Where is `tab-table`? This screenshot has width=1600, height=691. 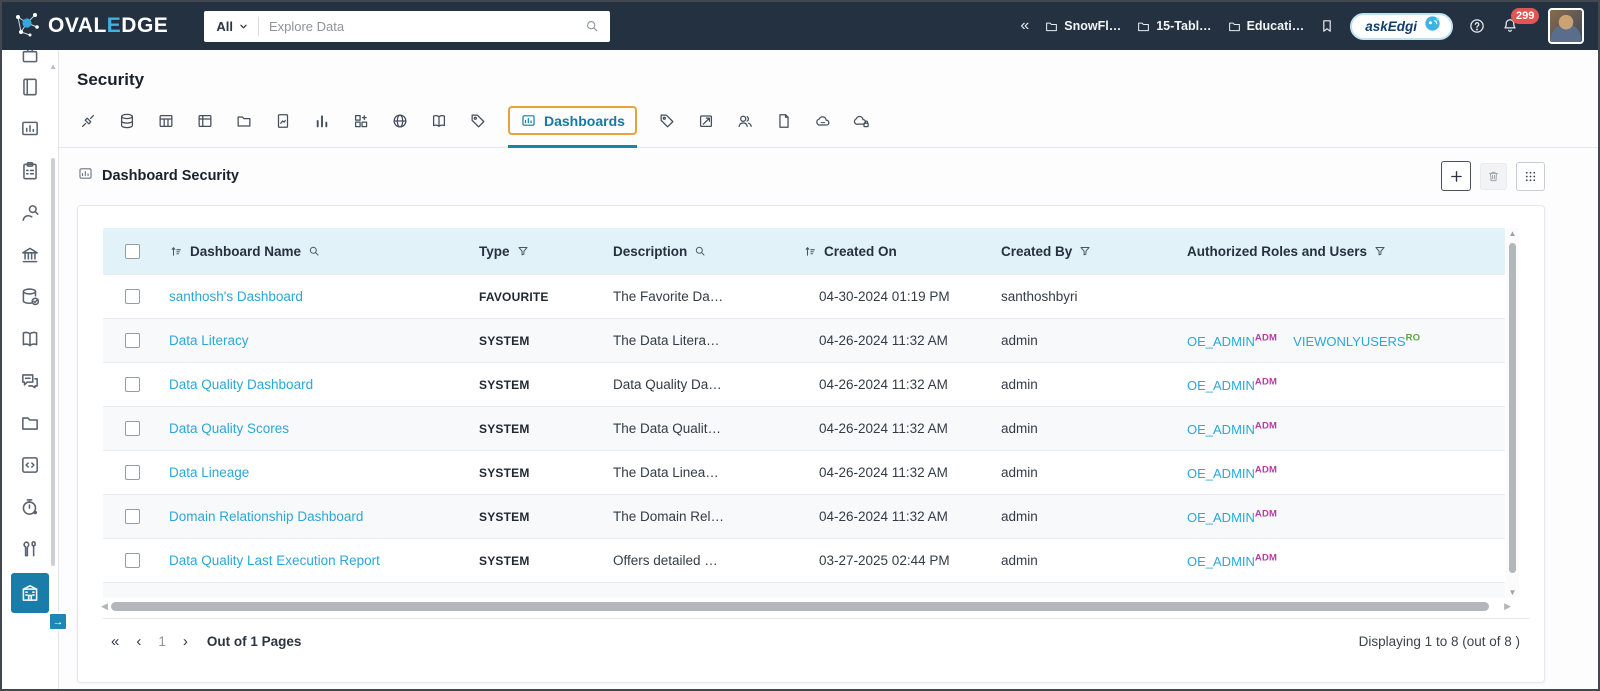 tab-table is located at coordinates (166, 121).